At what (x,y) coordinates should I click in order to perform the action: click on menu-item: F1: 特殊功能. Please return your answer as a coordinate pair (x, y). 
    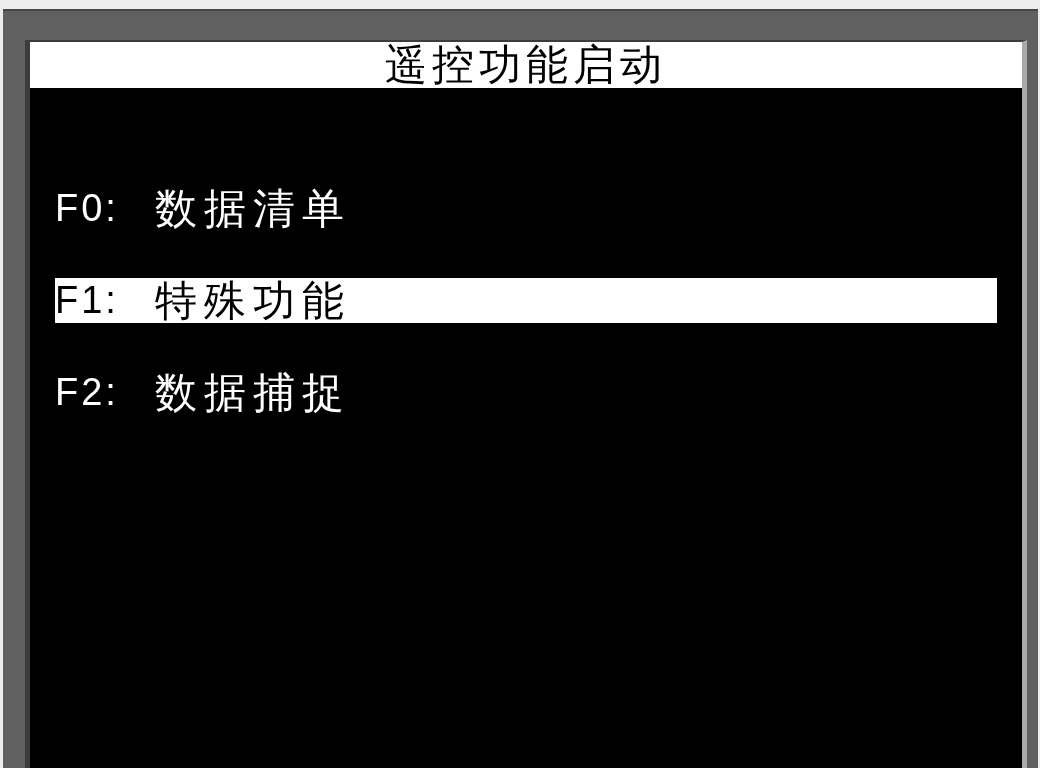
    Looking at the image, I should click on (526, 300).